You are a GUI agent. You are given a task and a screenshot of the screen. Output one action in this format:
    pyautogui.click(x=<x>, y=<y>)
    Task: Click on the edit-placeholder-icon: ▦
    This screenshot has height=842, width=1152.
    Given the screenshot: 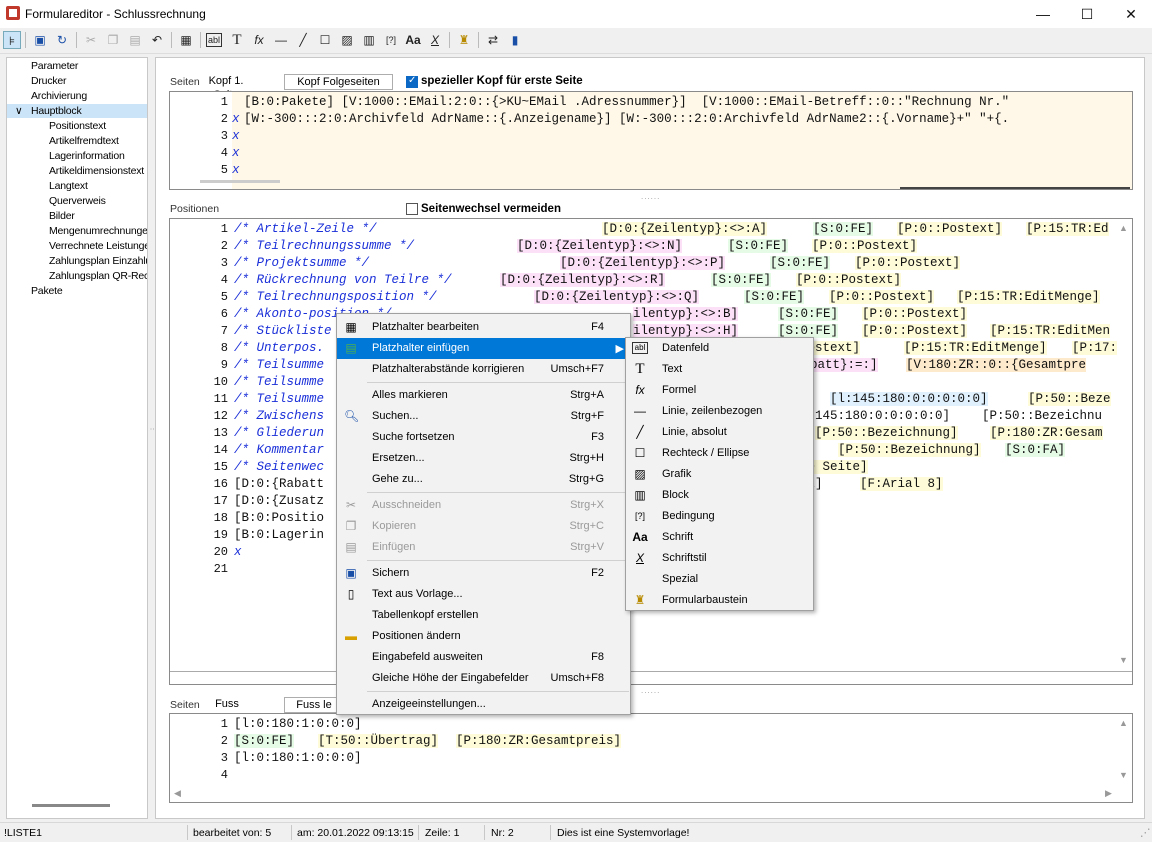 What is the action you would take?
    pyautogui.click(x=186, y=40)
    